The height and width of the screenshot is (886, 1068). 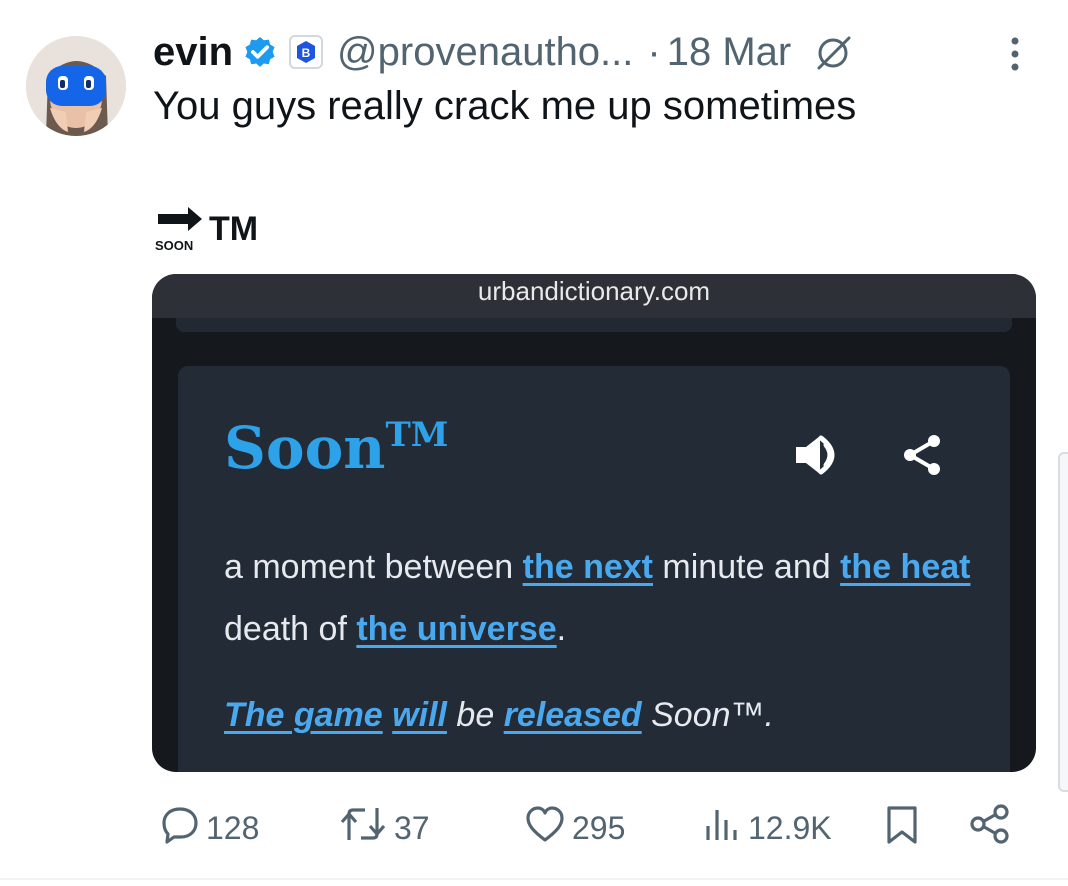 What do you see at coordinates (193, 52) in the screenshot?
I see `display-name: evin` at bounding box center [193, 52].